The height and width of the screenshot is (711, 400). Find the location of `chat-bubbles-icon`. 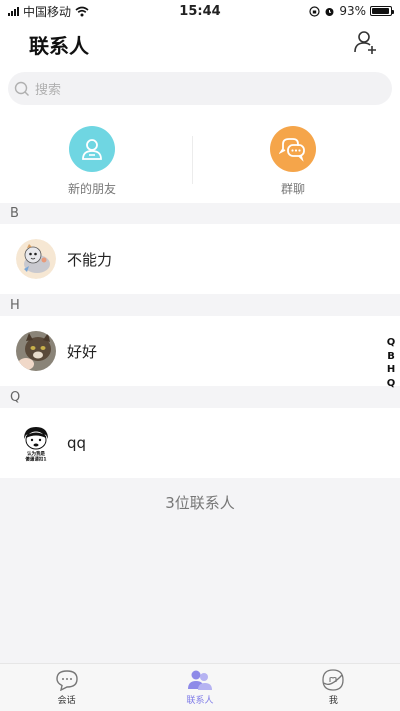

chat-bubbles-icon is located at coordinates (292, 150).